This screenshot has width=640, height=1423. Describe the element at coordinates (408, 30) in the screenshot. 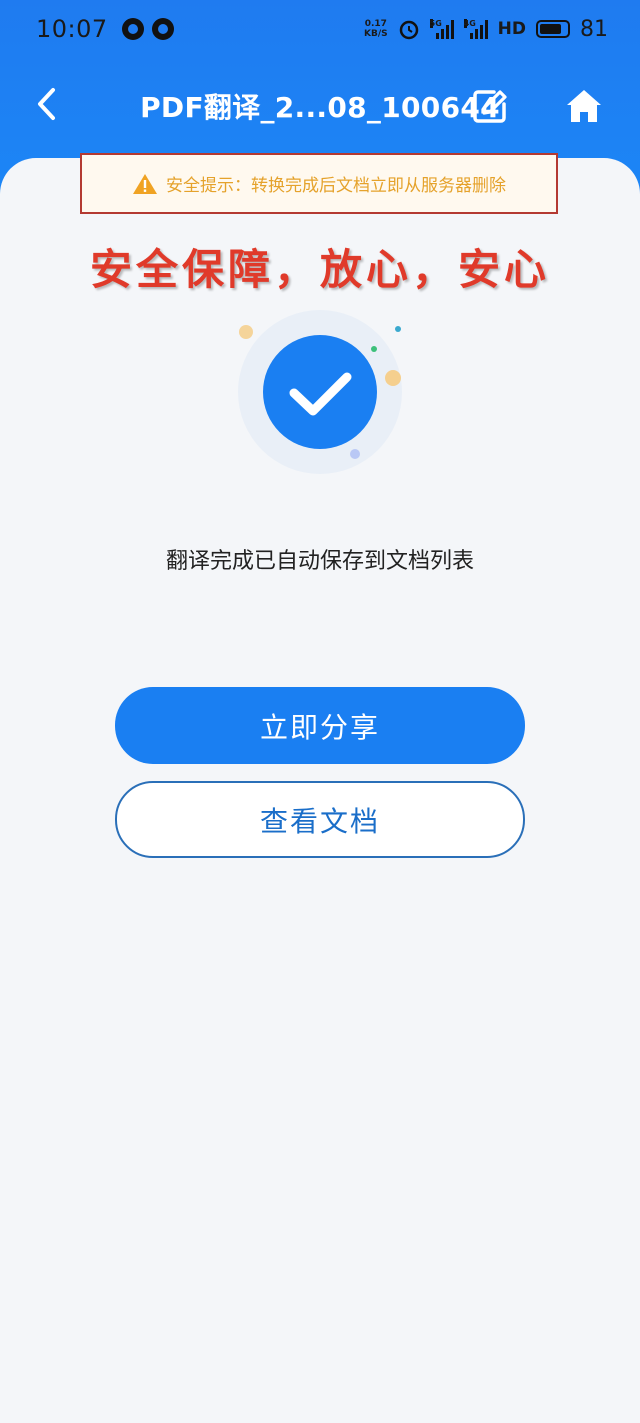

I see `alarm-icon` at that location.